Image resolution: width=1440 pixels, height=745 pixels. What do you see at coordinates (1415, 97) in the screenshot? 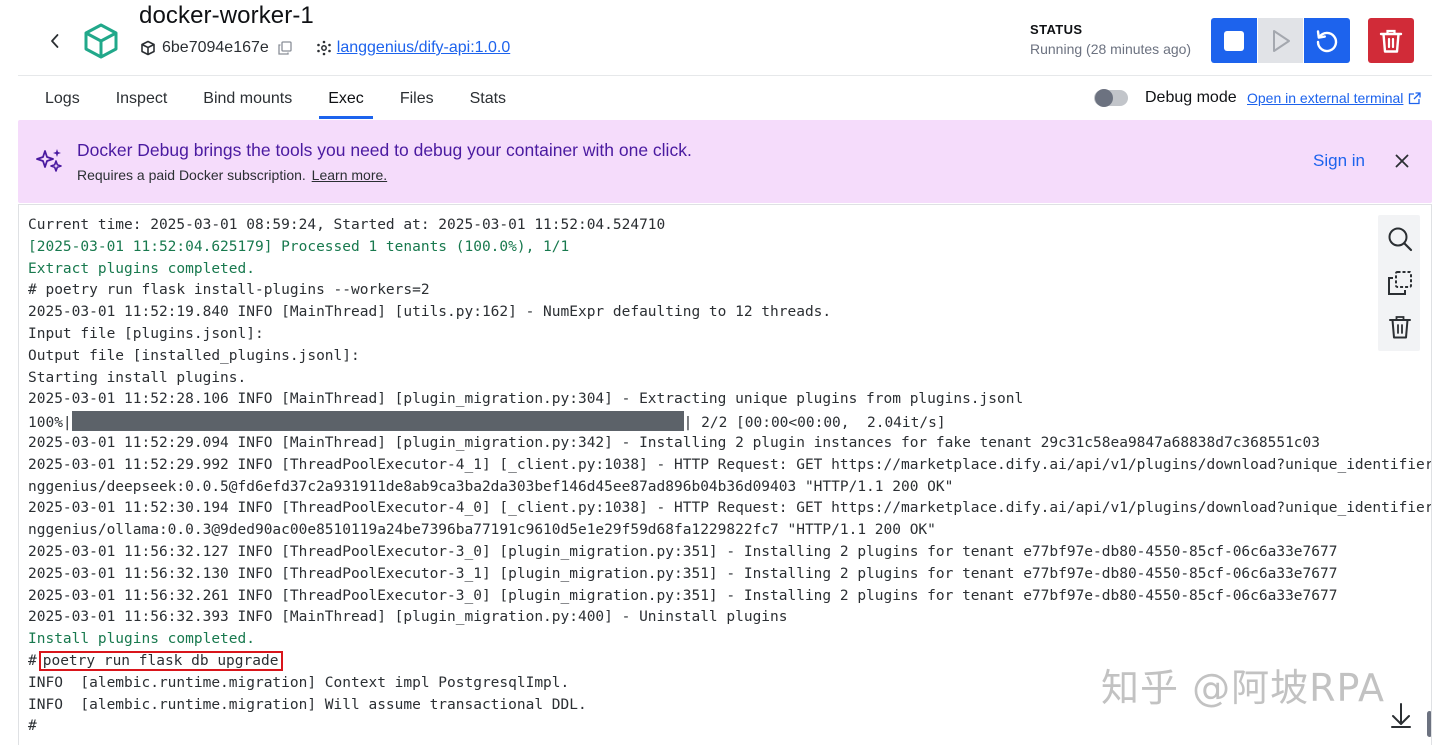
I see `external-link-icon` at bounding box center [1415, 97].